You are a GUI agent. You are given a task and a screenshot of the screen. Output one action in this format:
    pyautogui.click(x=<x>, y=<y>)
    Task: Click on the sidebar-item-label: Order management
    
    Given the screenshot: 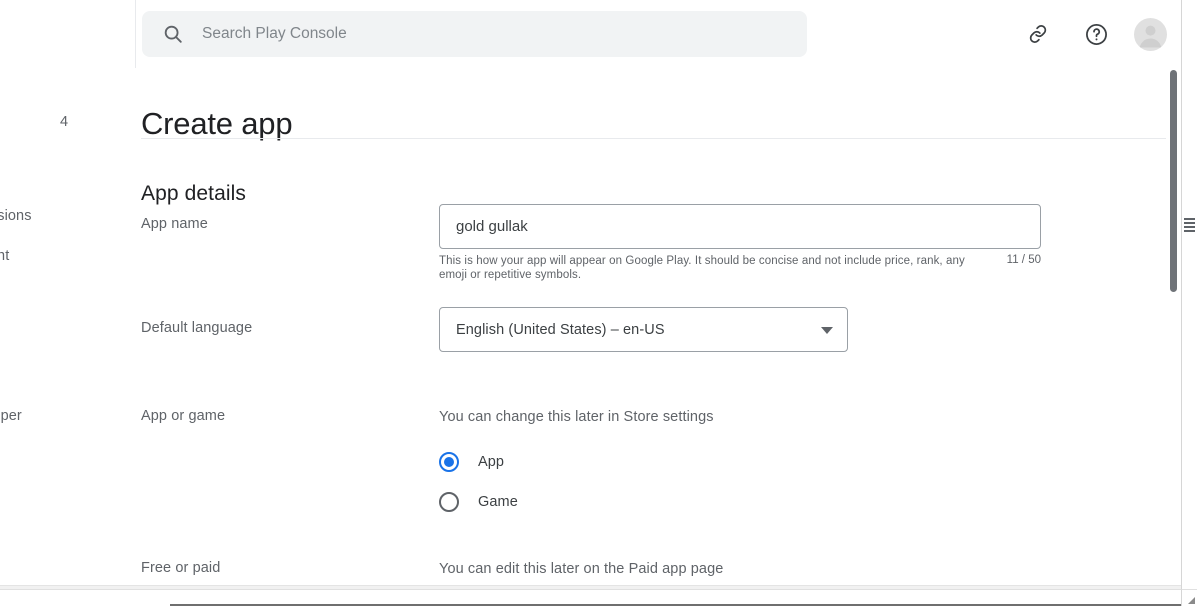 What is the action you would take?
    pyautogui.click(x=5, y=256)
    